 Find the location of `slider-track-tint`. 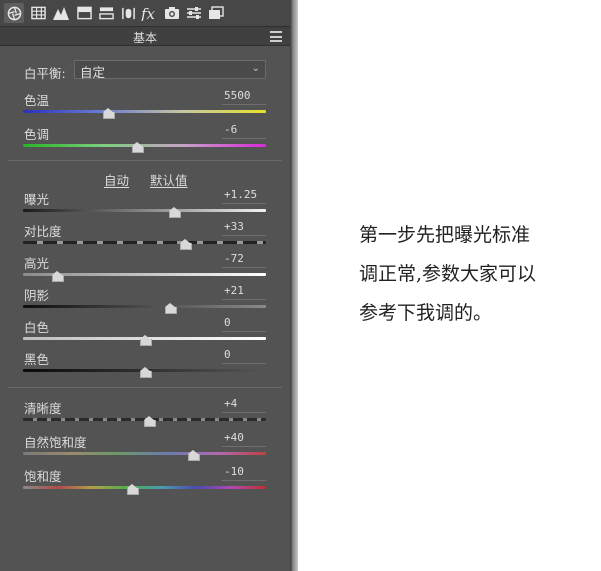

slider-track-tint is located at coordinates (144, 145).